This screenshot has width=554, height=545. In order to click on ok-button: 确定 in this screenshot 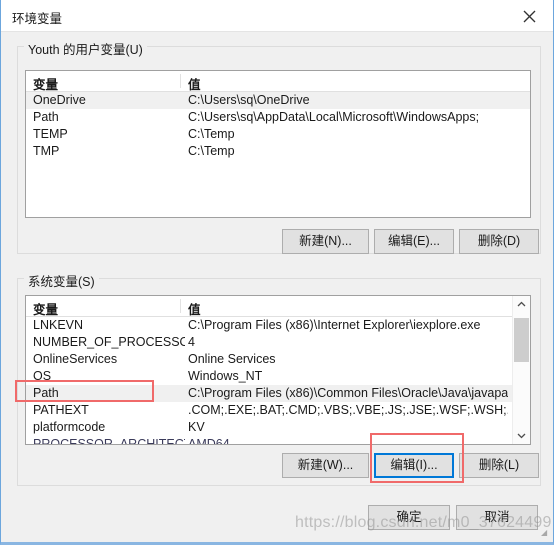, I will do `click(409, 517)`.